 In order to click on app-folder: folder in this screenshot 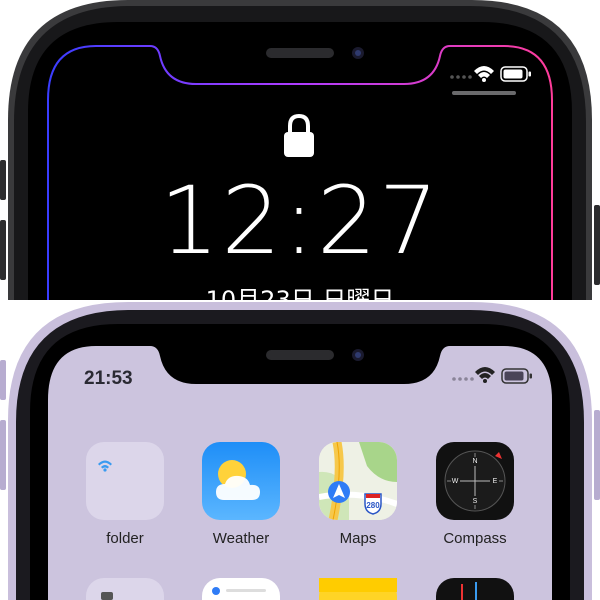, I will do `click(125, 494)`.